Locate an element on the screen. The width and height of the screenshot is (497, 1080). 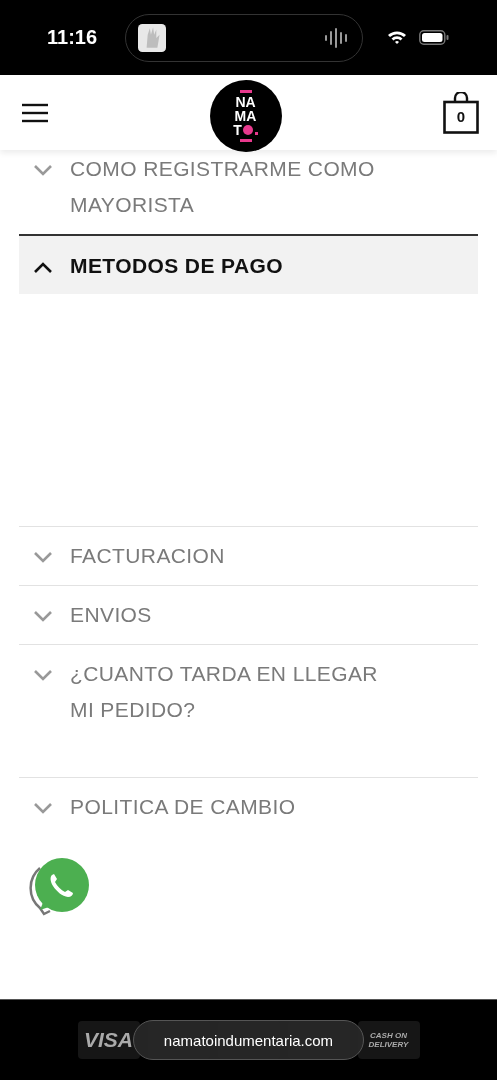
accordion-item: ¿CUANTO TARDA EN LLEGAR MI PEDIDO? is located at coordinates (248, 710).